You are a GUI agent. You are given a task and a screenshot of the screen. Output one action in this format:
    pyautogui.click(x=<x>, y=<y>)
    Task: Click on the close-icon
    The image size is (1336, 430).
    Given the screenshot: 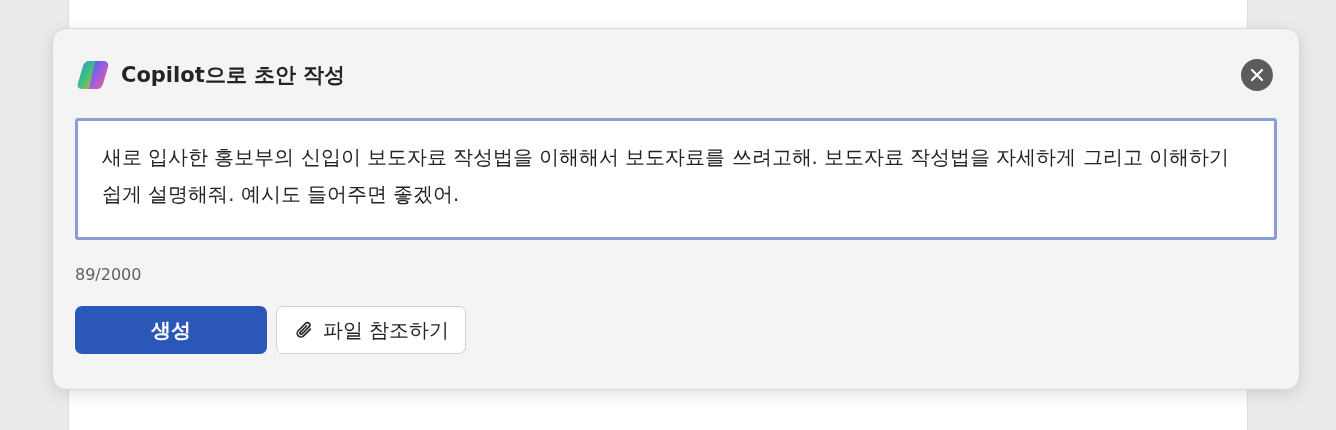 What is the action you would take?
    pyautogui.click(x=1257, y=75)
    